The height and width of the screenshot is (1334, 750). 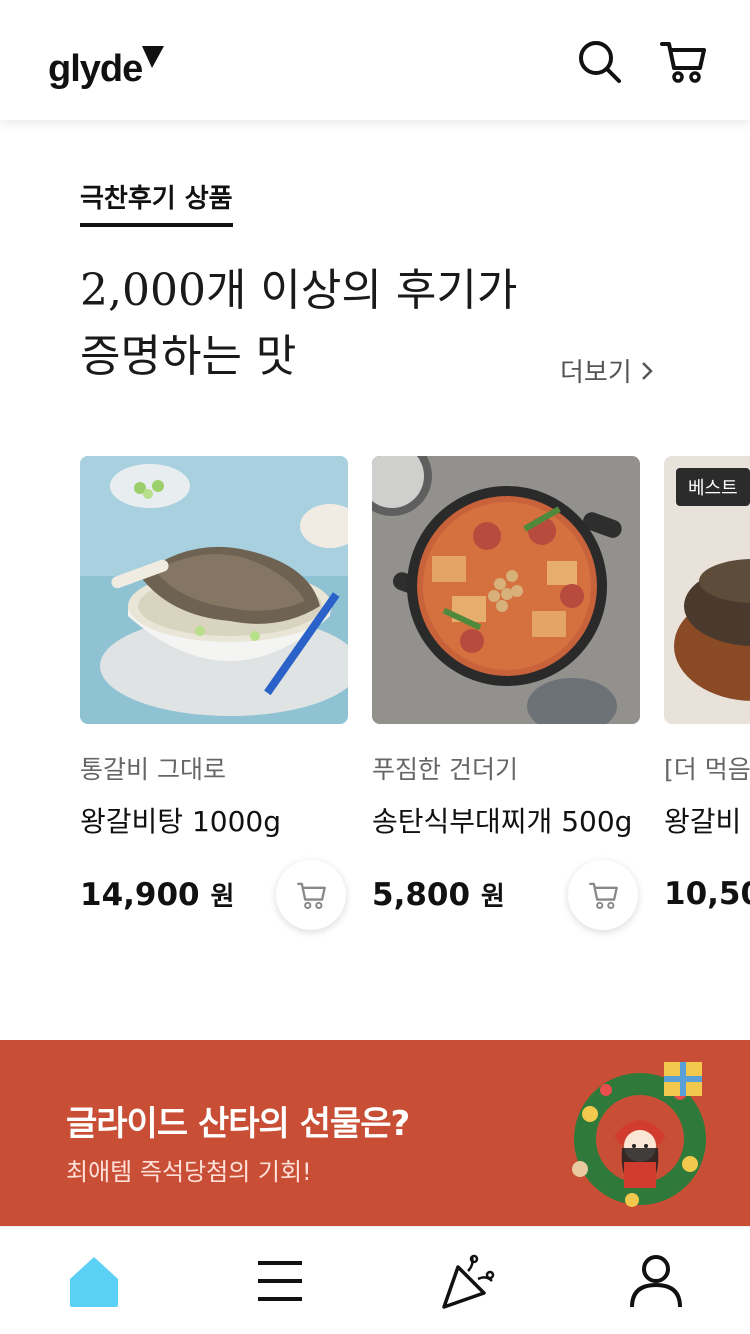 I want to click on home-icon, so click(x=94, y=1281).